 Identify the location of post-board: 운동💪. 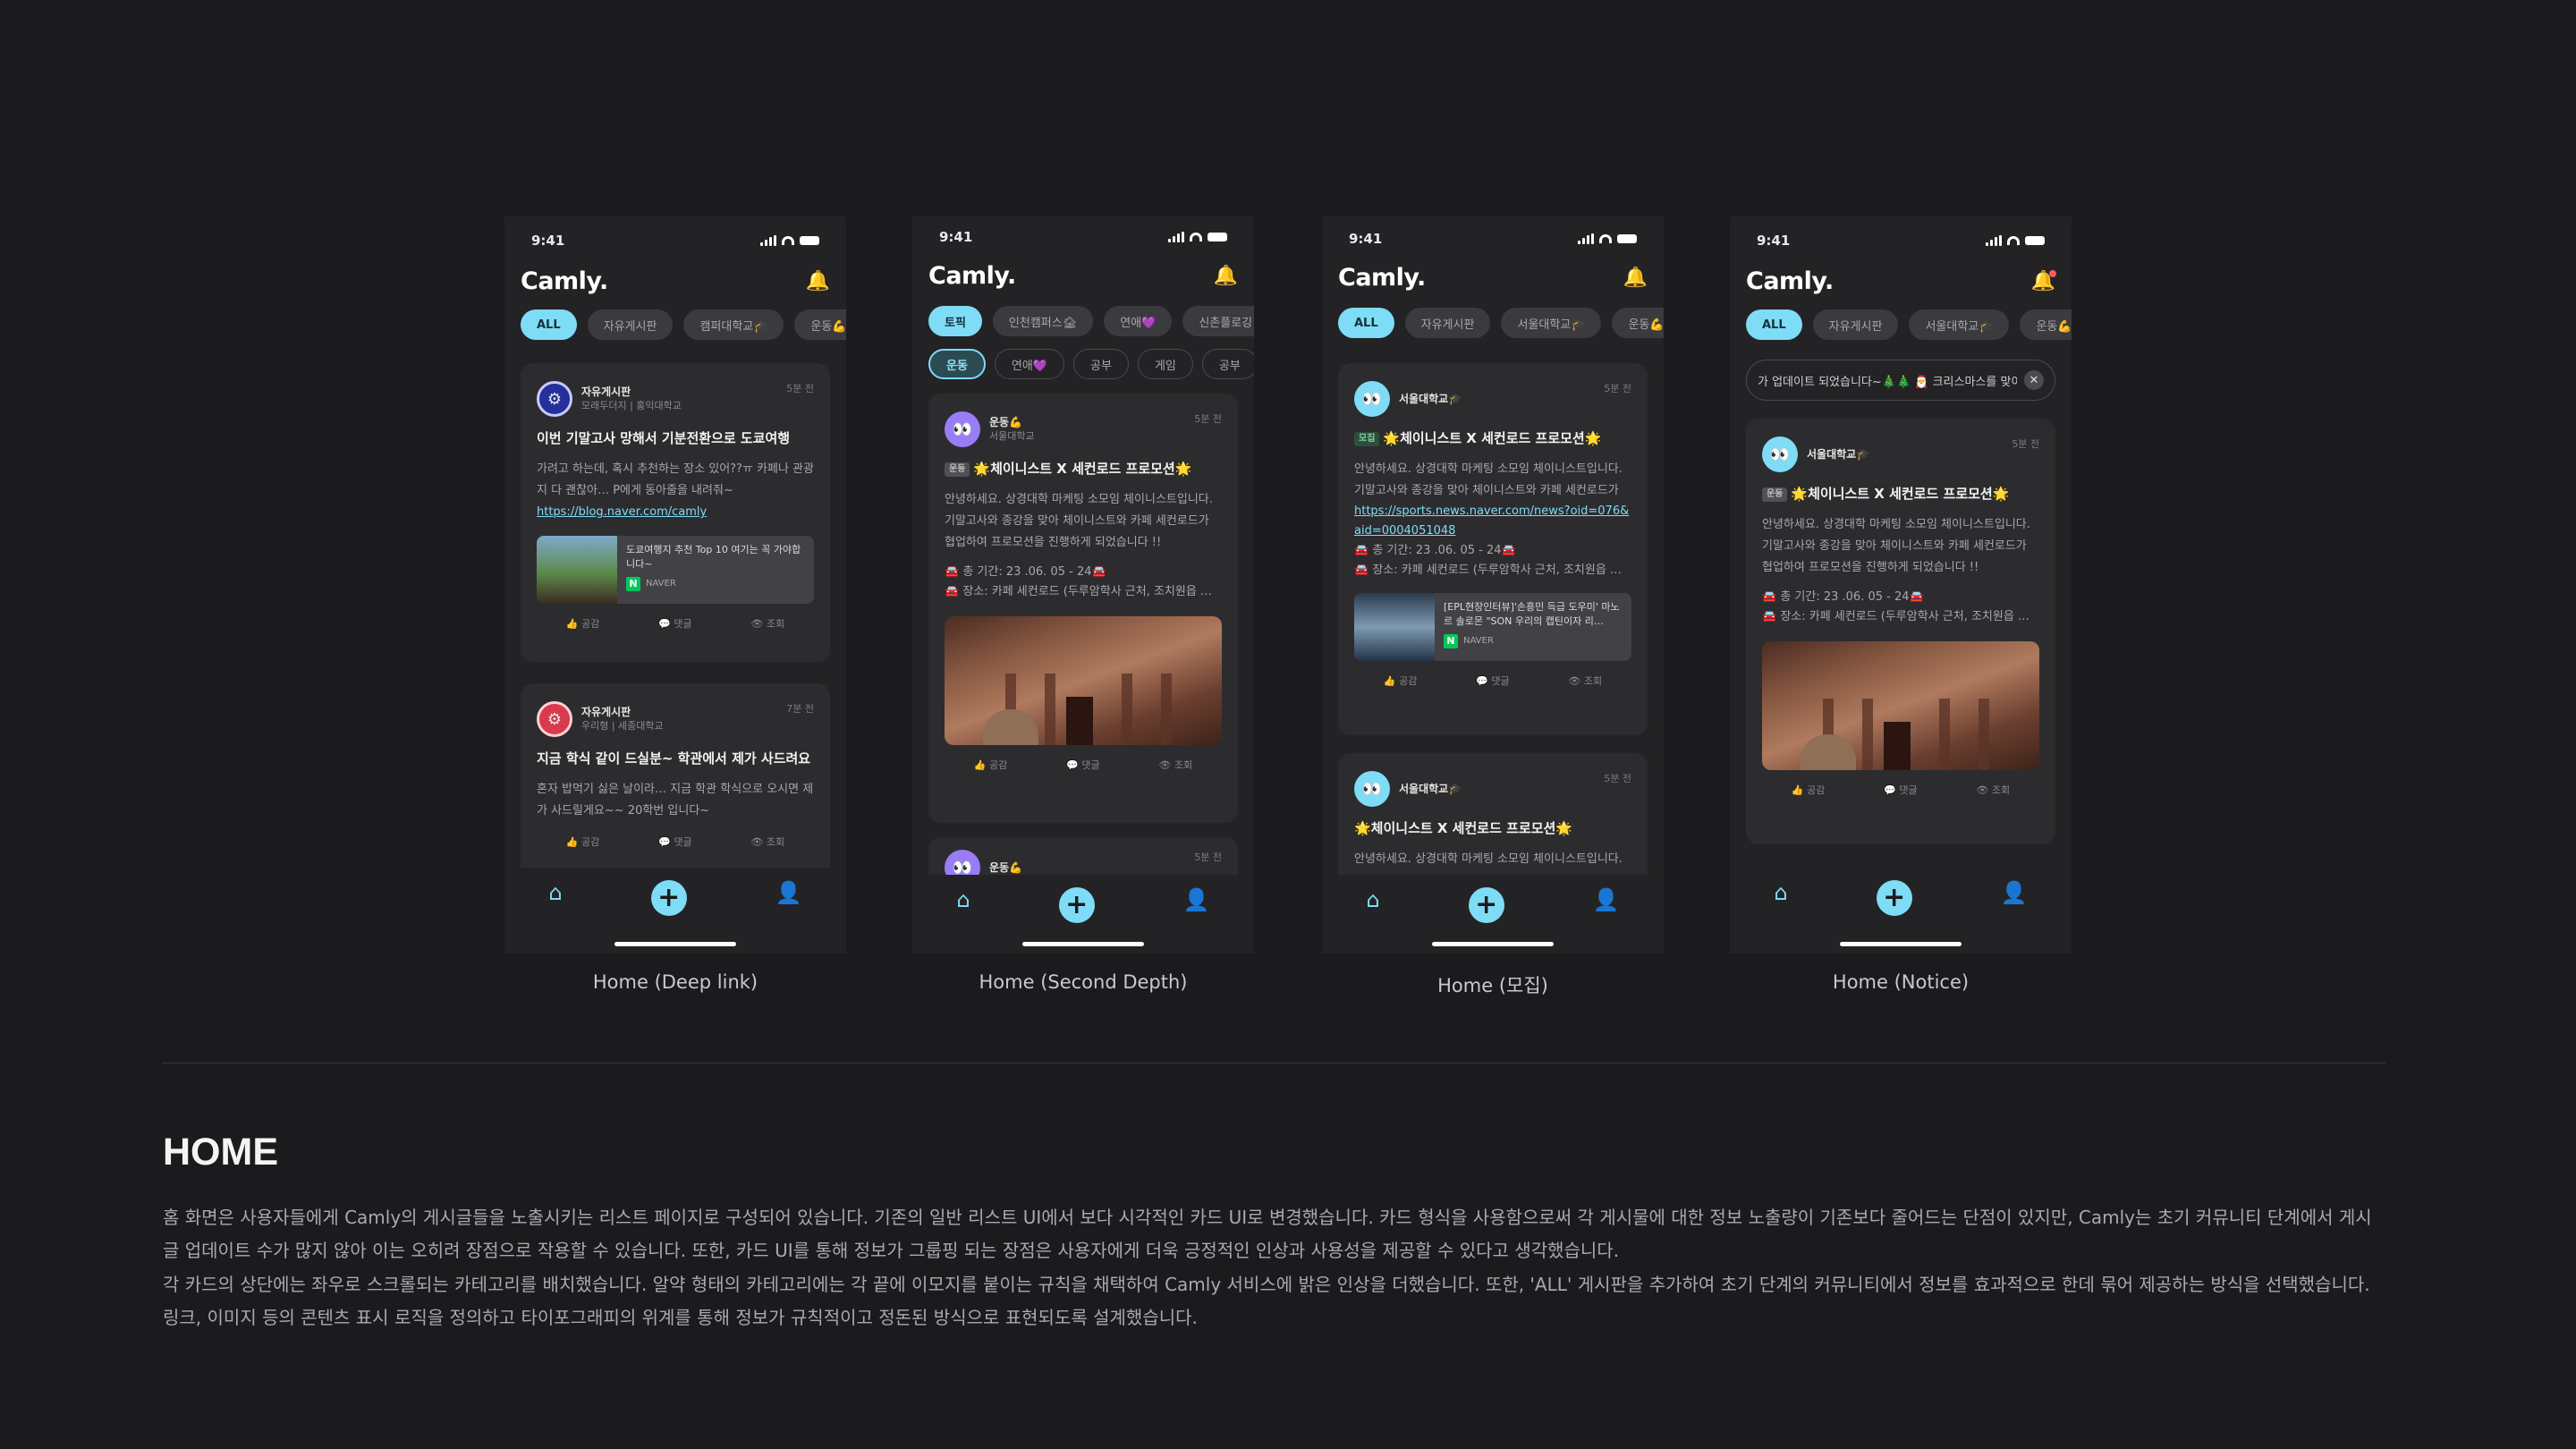
(1006, 867).